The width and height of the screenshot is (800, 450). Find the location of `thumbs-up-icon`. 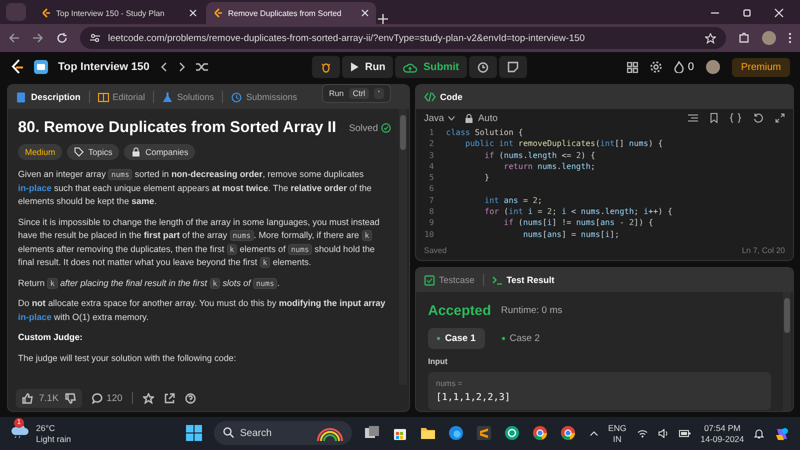

thumbs-up-icon is located at coordinates (27, 398).